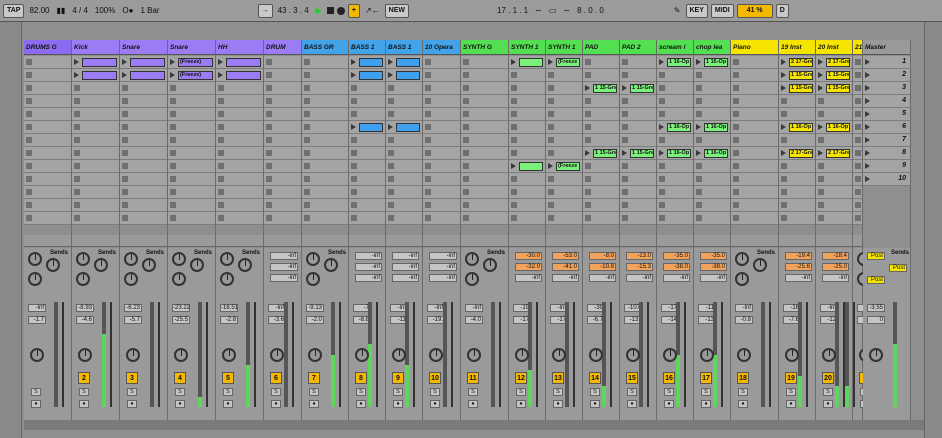 This screenshot has height=438, width=942. Describe the element at coordinates (443, 278) in the screenshot. I see `send-c-value: -inf` at that location.